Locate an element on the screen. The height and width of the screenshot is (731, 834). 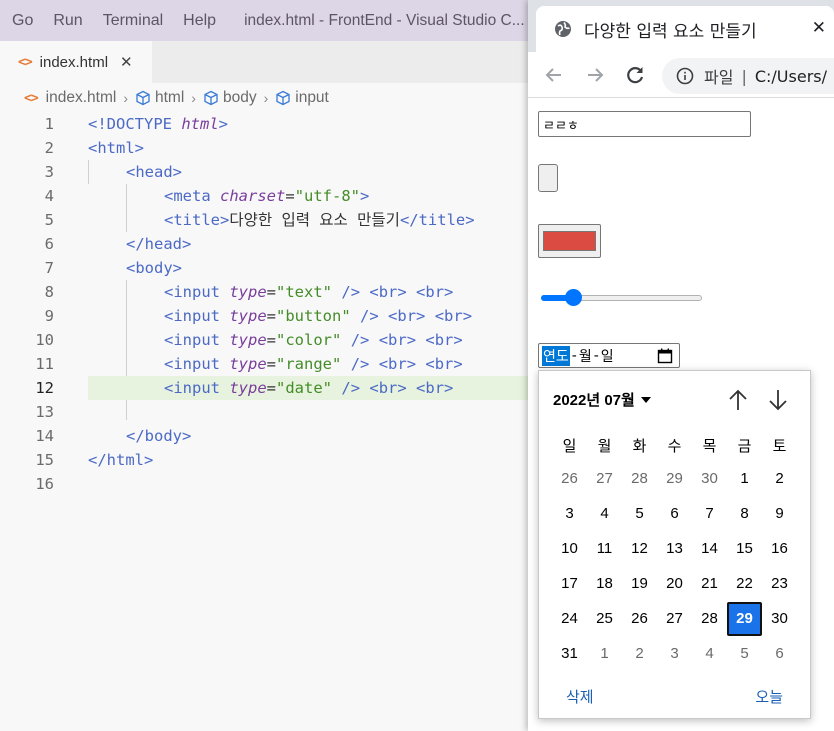
code-token: "utf-8" is located at coordinates (327, 196).